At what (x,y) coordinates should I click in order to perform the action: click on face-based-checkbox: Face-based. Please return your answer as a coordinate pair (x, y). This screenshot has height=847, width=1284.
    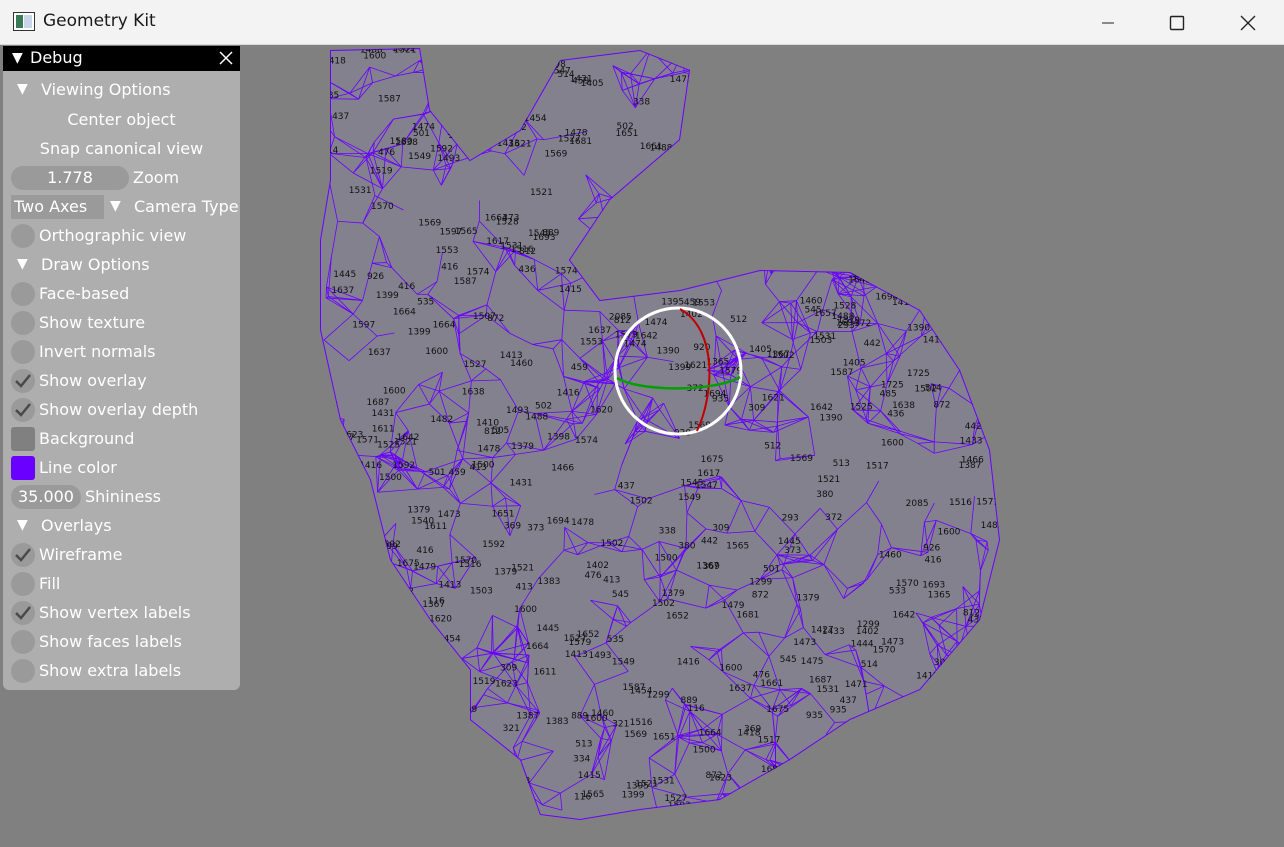
    Looking at the image, I should click on (121, 295).